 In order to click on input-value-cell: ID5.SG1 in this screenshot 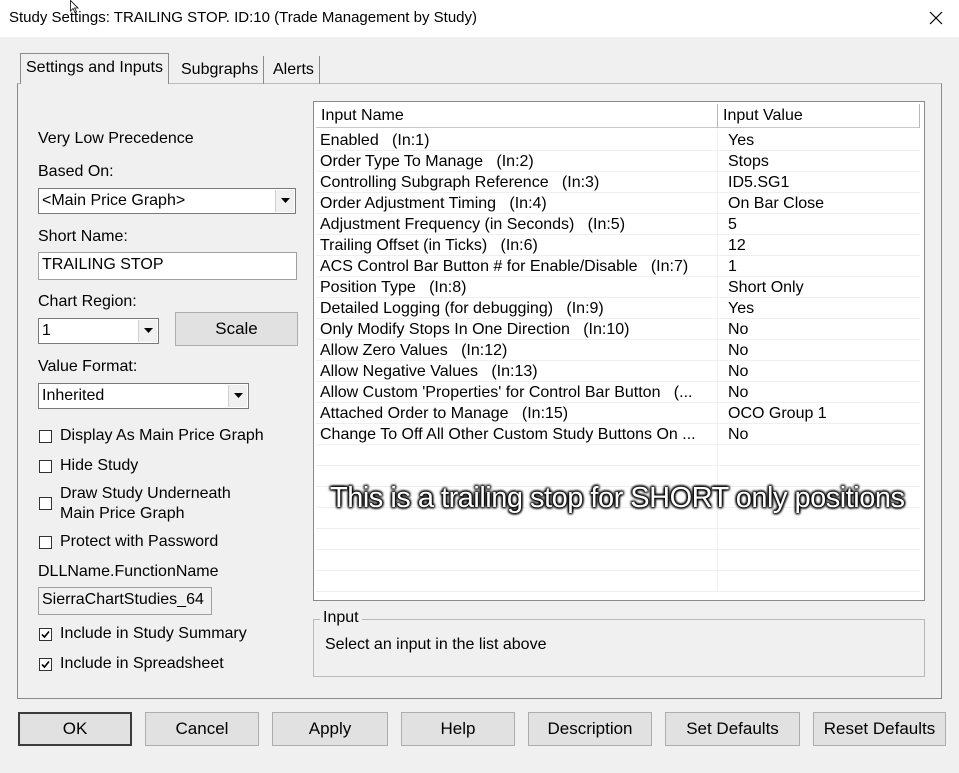, I will do `click(822, 182)`.